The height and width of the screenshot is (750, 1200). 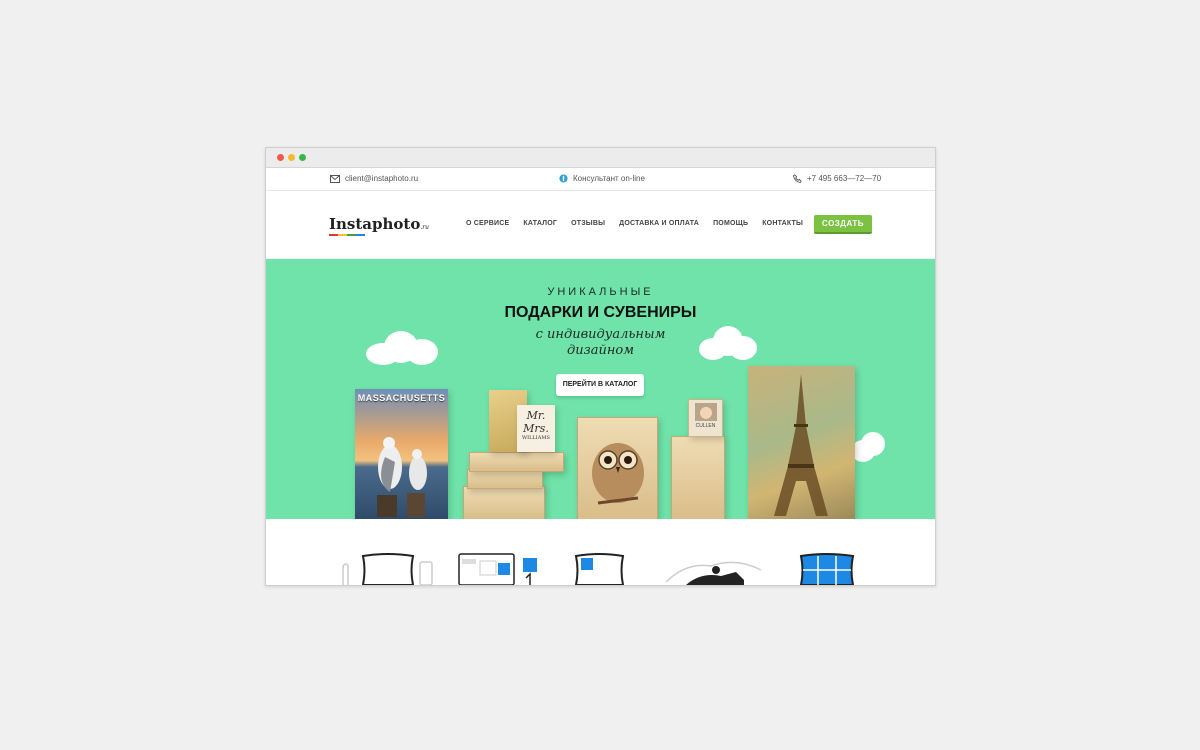 I want to click on block-cullen: CULLEN, so click(x=705, y=426).